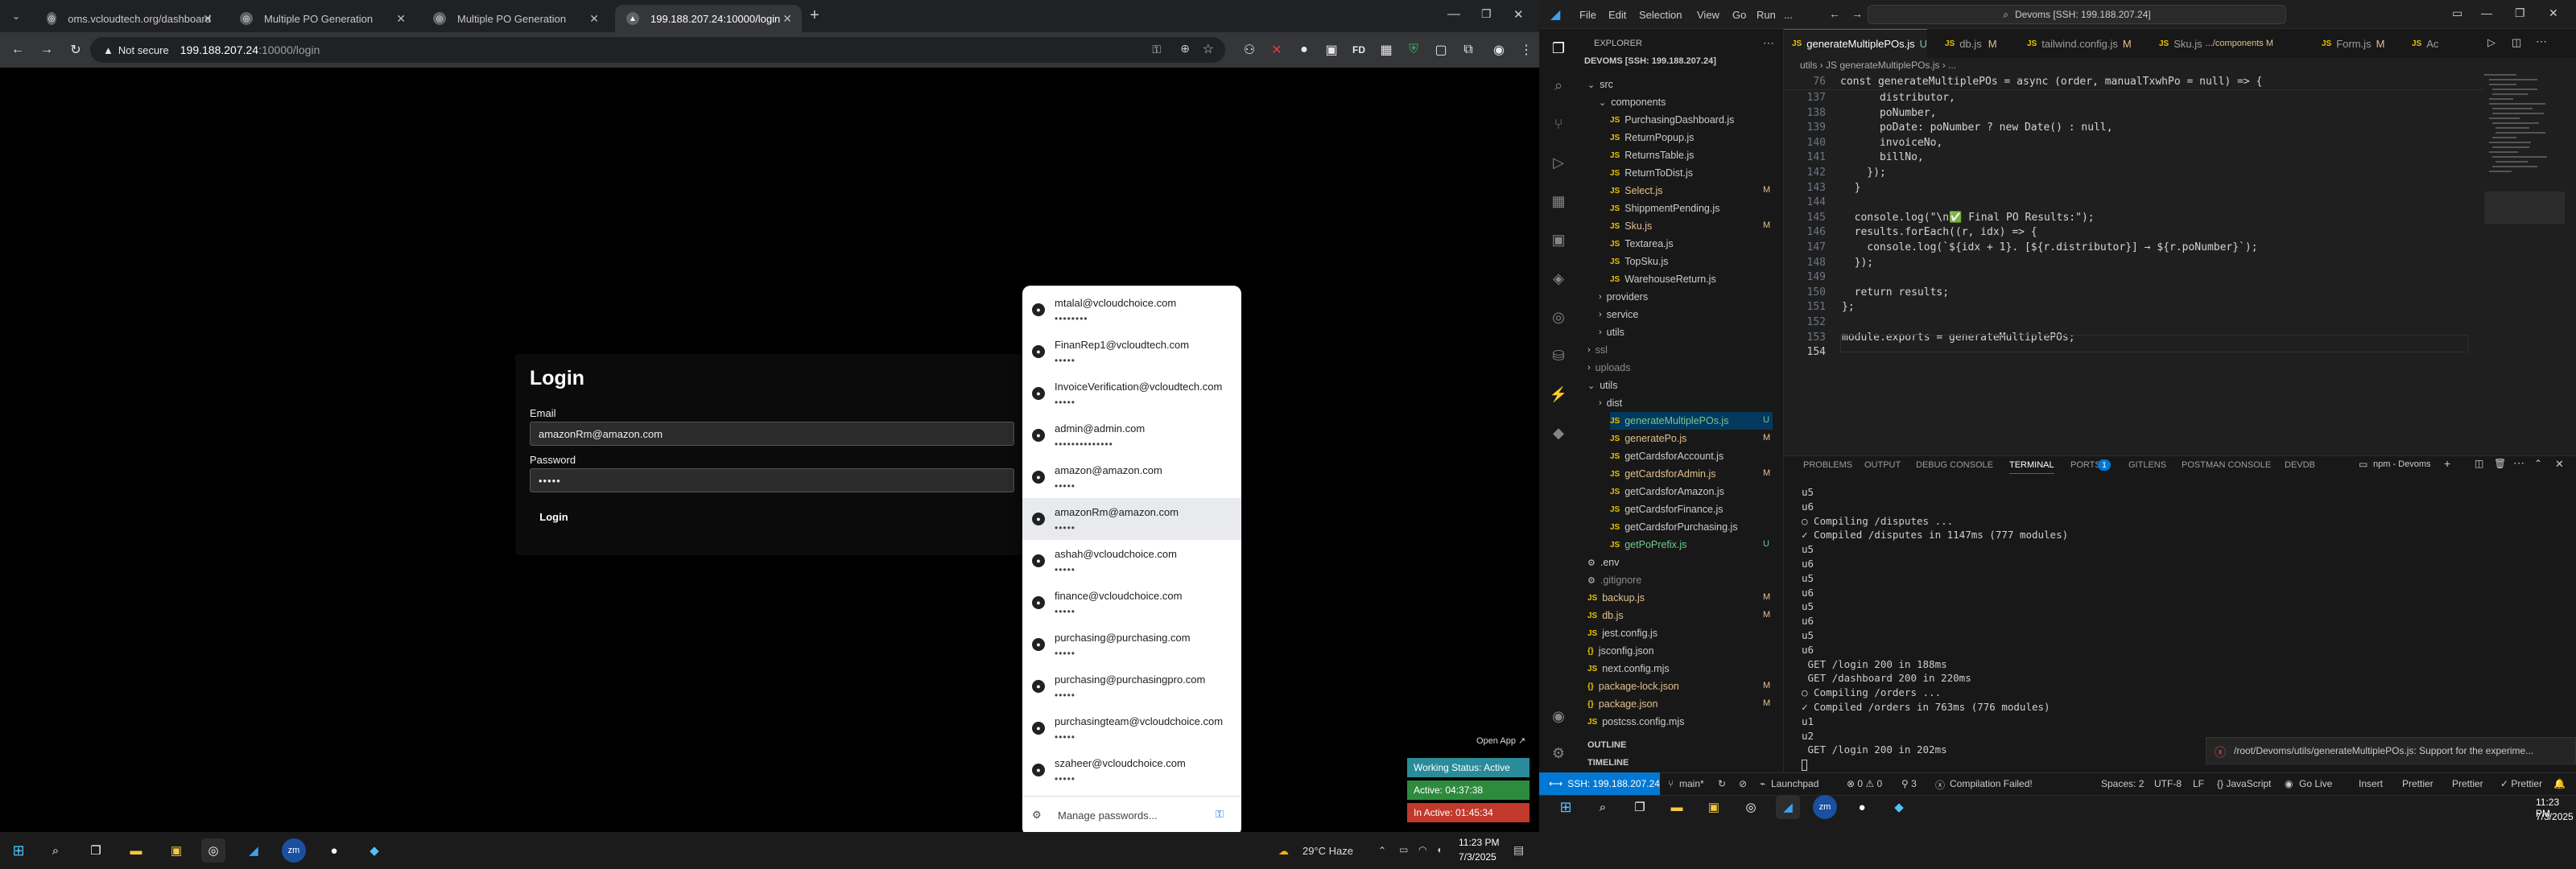 The image size is (2576, 869). What do you see at coordinates (1156, 49) in the screenshot?
I see `key-icon: ⚿` at bounding box center [1156, 49].